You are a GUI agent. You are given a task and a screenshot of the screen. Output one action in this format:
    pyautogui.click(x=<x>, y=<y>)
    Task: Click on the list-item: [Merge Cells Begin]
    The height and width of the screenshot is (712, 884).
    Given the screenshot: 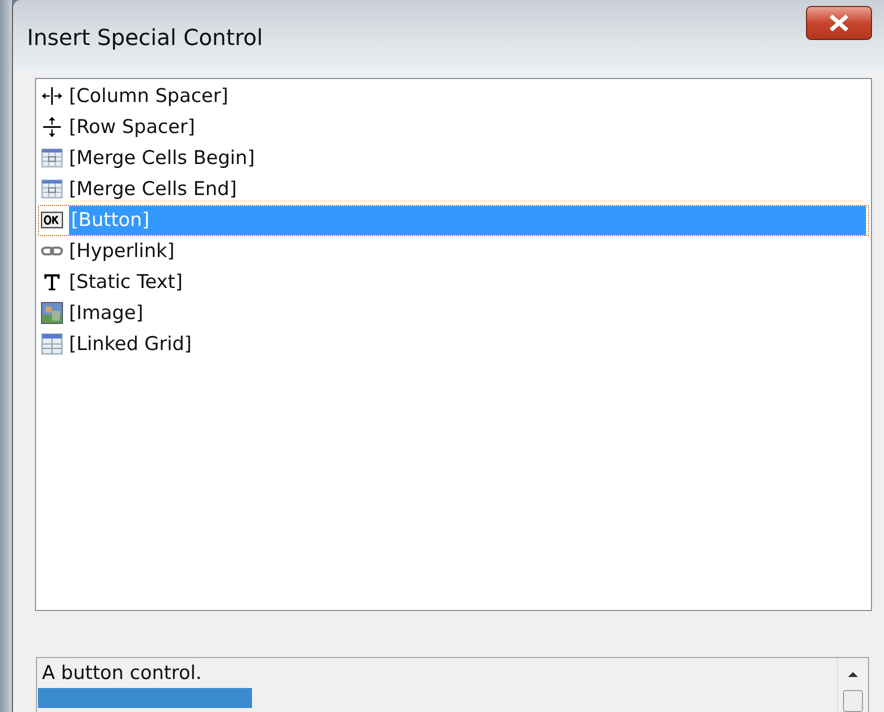 What is the action you would take?
    pyautogui.click(x=453, y=158)
    